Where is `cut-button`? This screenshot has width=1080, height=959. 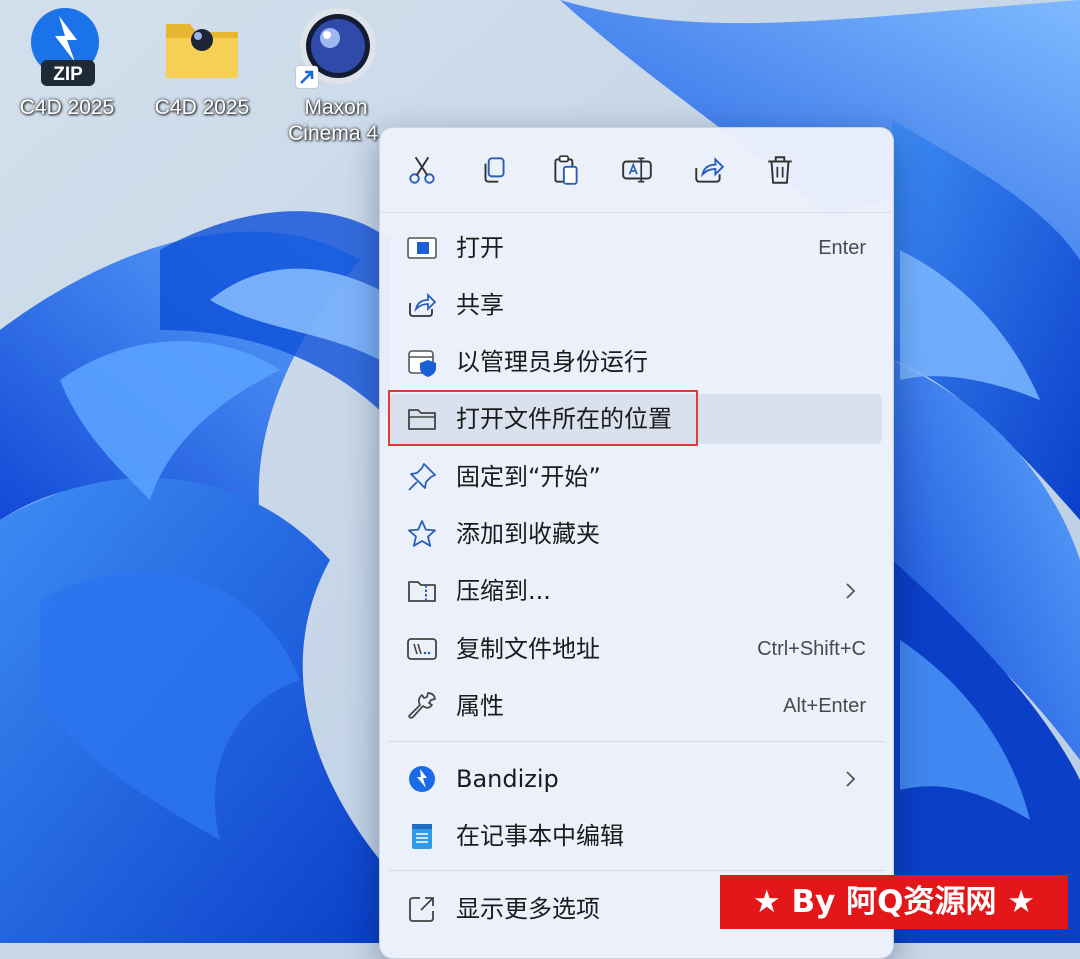 cut-button is located at coordinates (422, 170).